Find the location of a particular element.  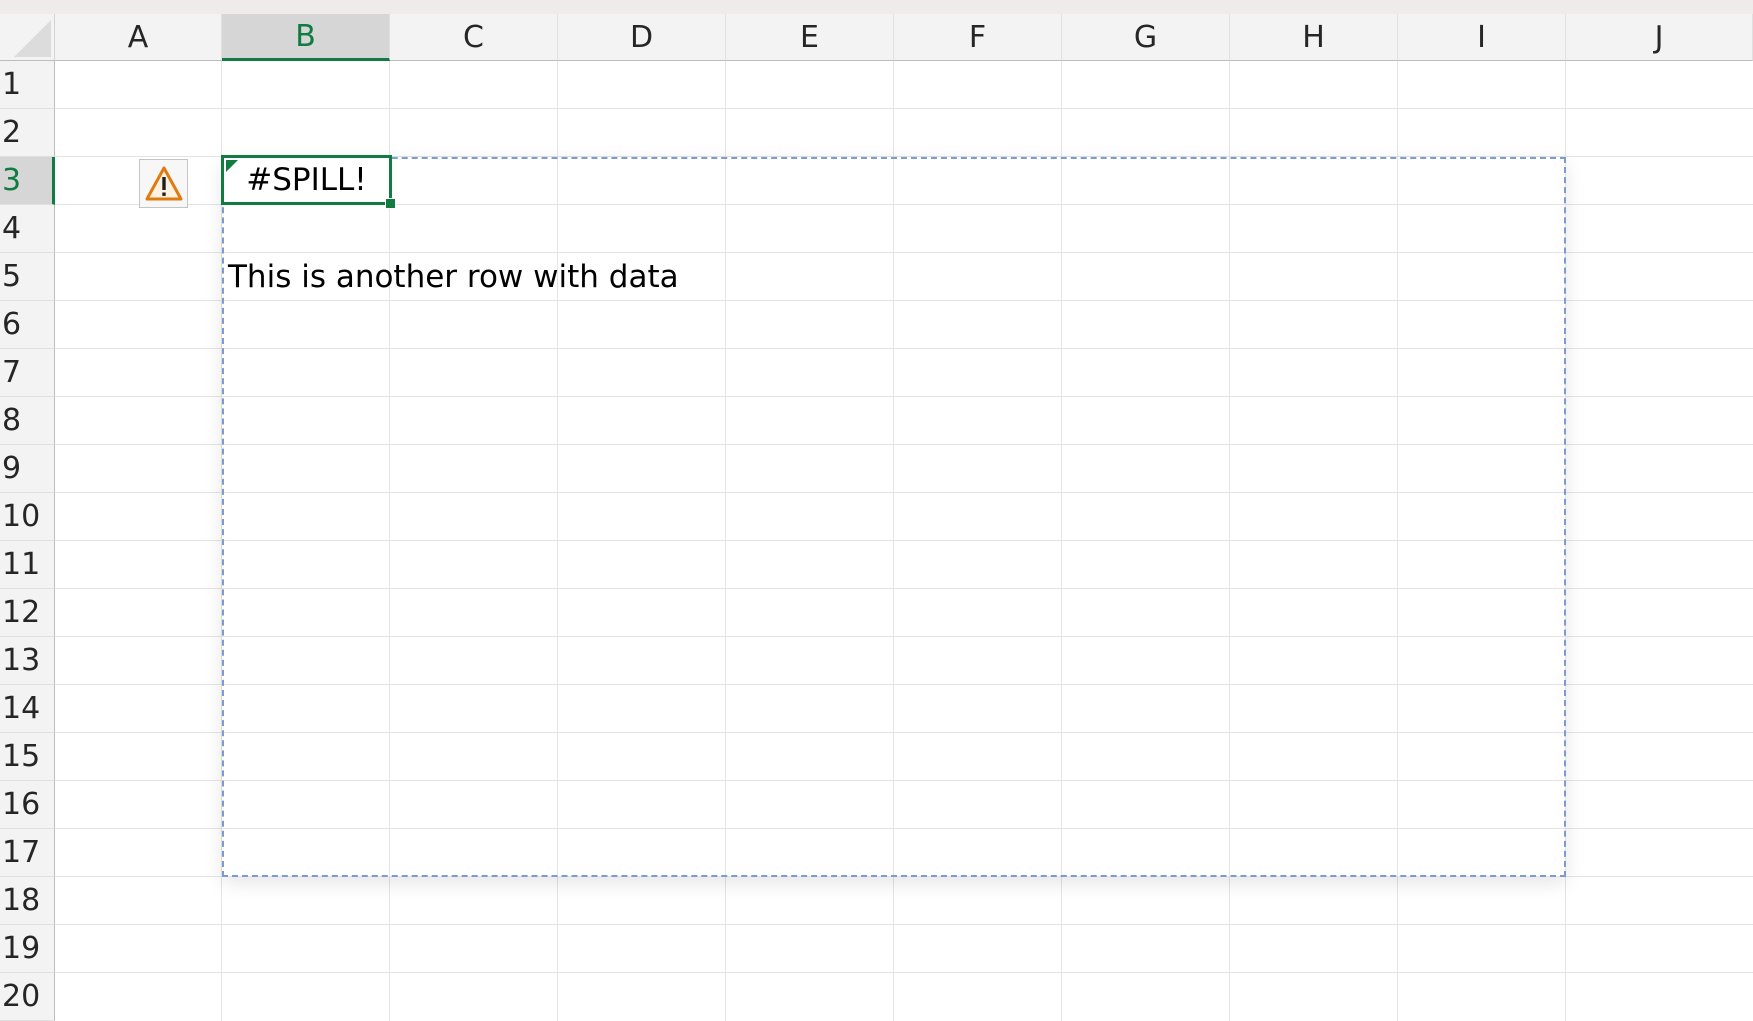

select-all-triangle-icon is located at coordinates (32, 38).